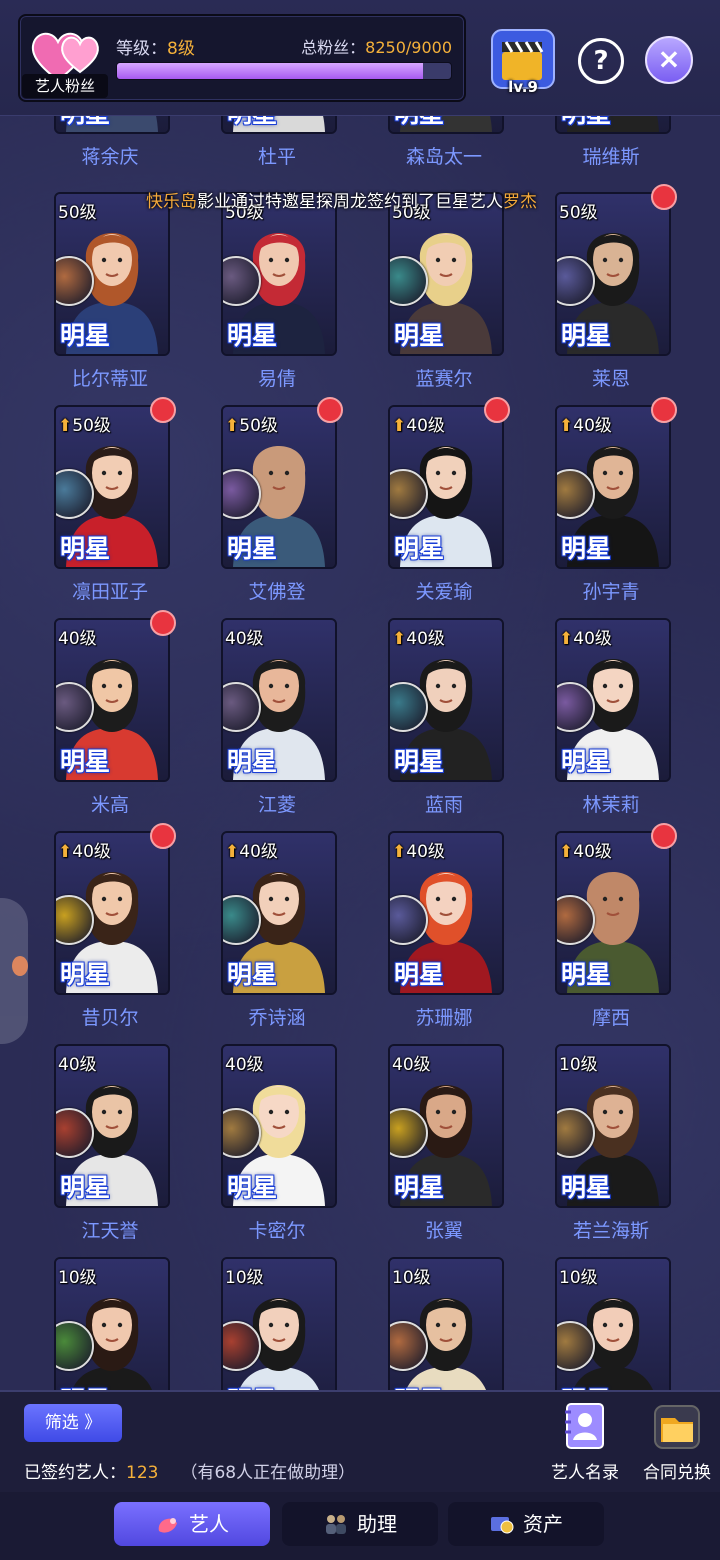 The image size is (720, 1560). What do you see at coordinates (277, 1016) in the screenshot?
I see `artist-name: 乔诗涵` at bounding box center [277, 1016].